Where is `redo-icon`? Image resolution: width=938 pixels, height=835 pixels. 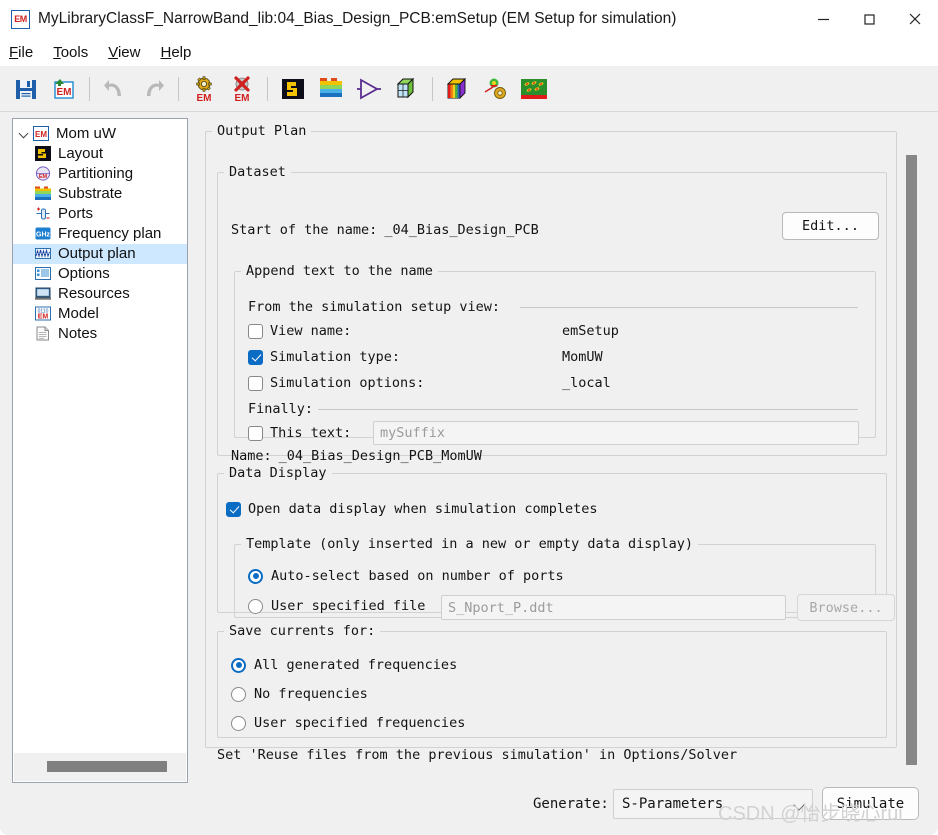 redo-icon is located at coordinates (153, 89).